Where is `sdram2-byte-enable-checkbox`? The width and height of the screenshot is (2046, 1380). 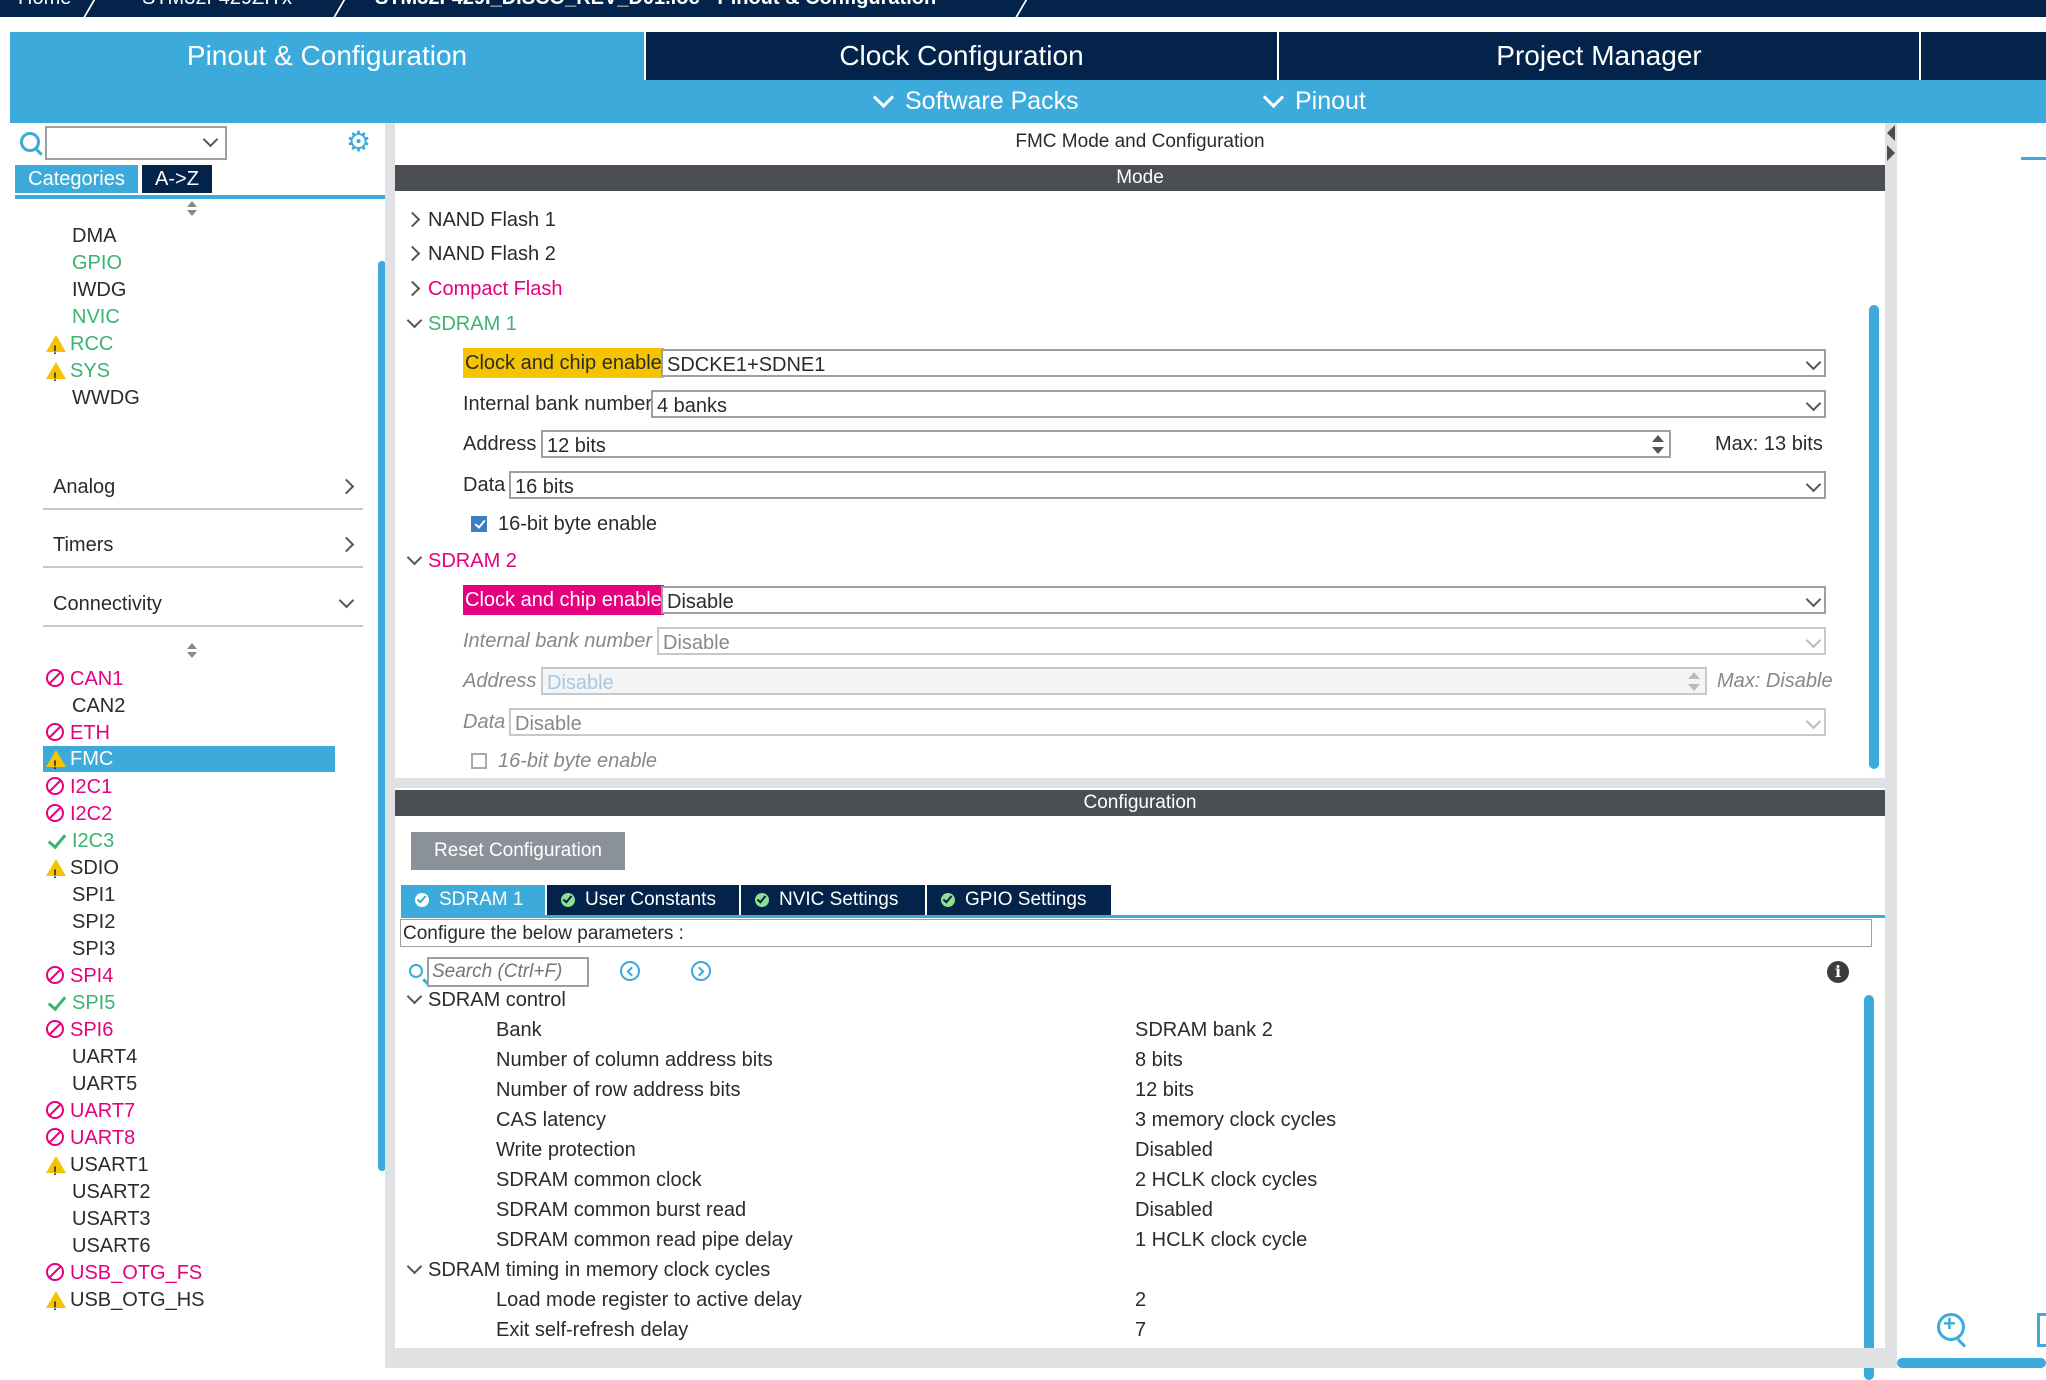 sdram2-byte-enable-checkbox is located at coordinates (479, 761).